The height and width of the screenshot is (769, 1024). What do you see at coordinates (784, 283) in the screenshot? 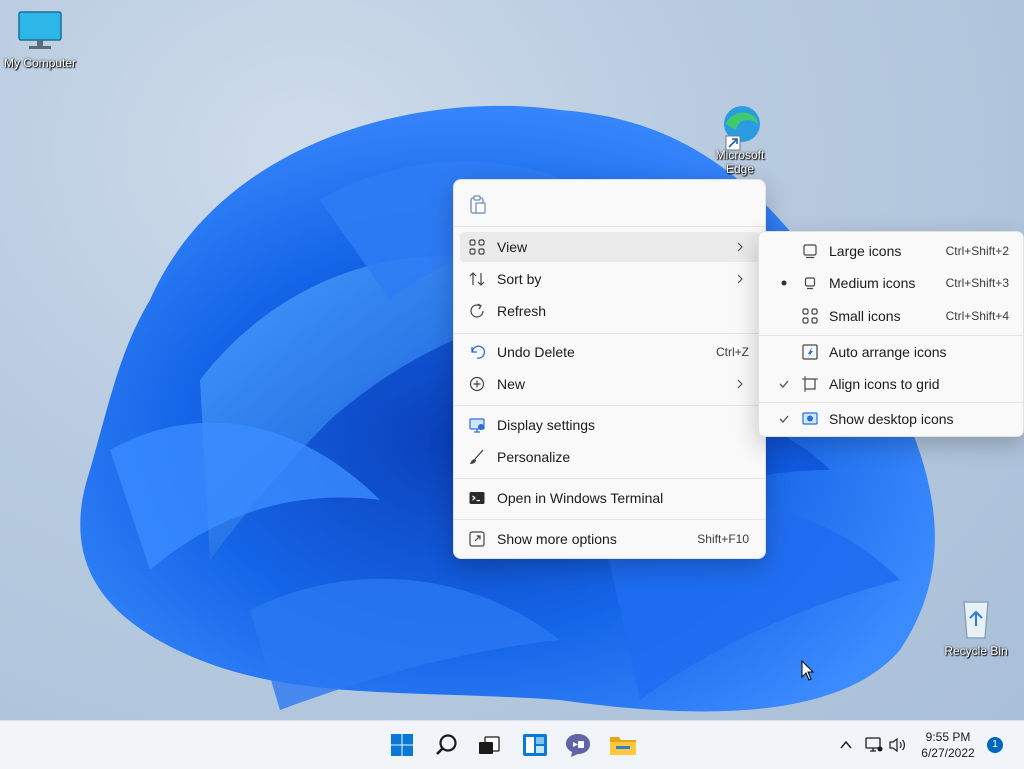
I see `selected-dot-icon` at bounding box center [784, 283].